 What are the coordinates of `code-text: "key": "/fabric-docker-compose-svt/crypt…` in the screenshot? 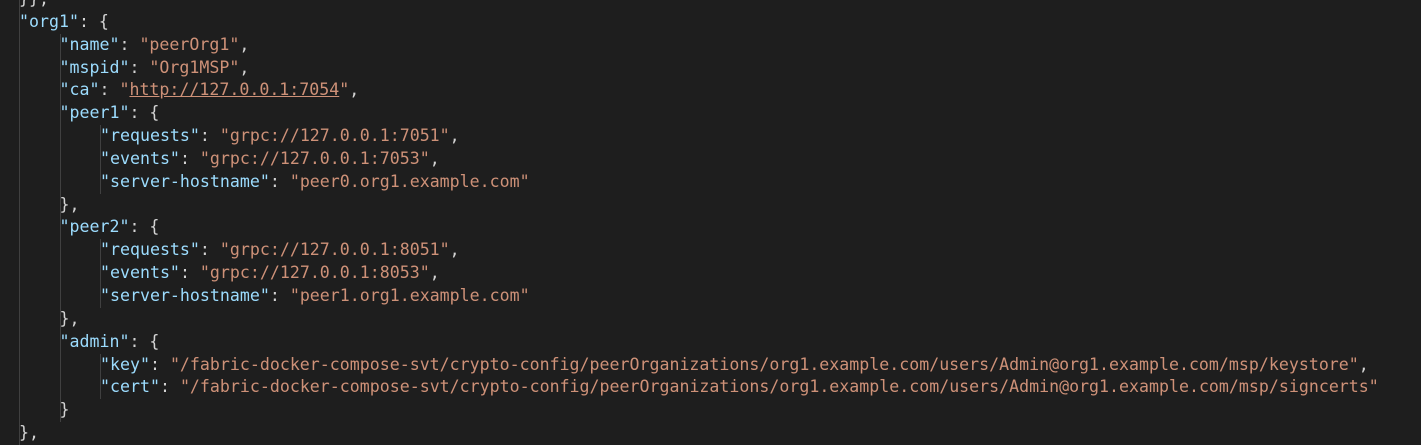 It's located at (734, 365).